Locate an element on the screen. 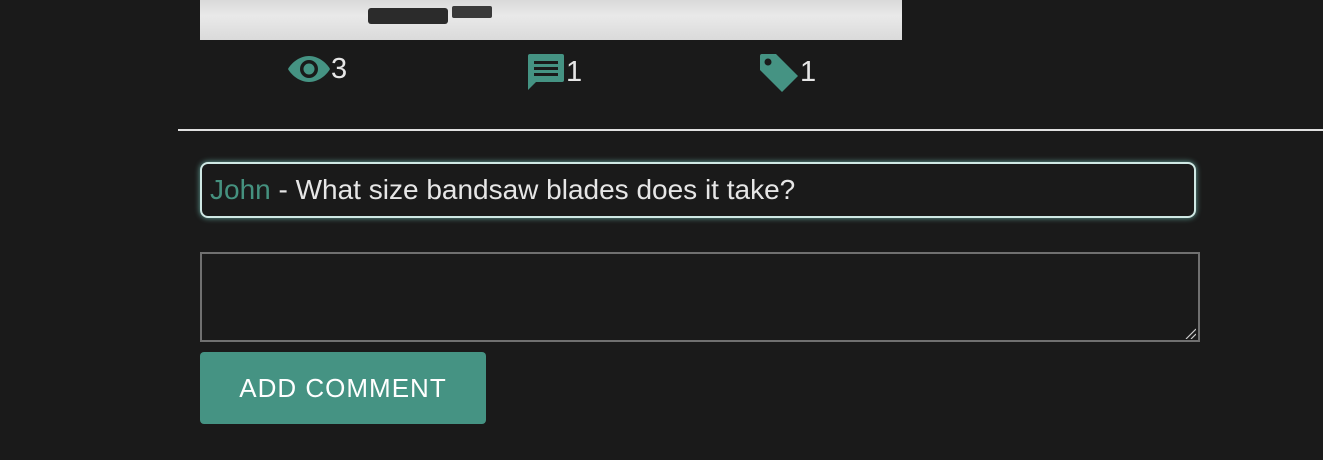 The image size is (1323, 460). tags-stat: 1 is located at coordinates (787, 72).